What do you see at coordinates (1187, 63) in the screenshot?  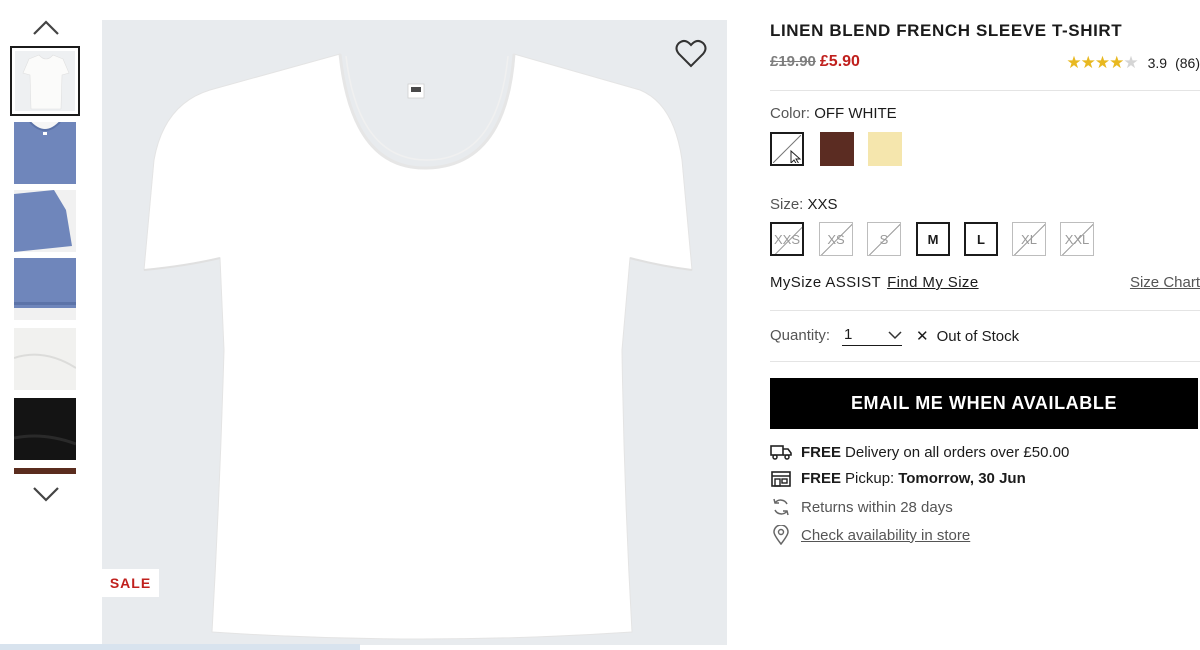 I see `review-count: (86)` at bounding box center [1187, 63].